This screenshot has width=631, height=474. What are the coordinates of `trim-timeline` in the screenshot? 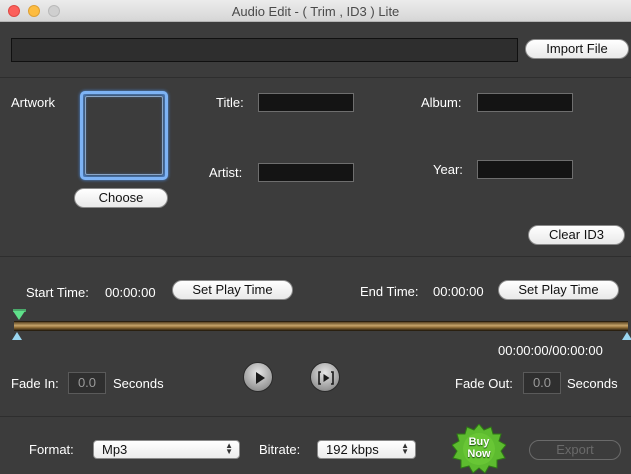 It's located at (321, 326).